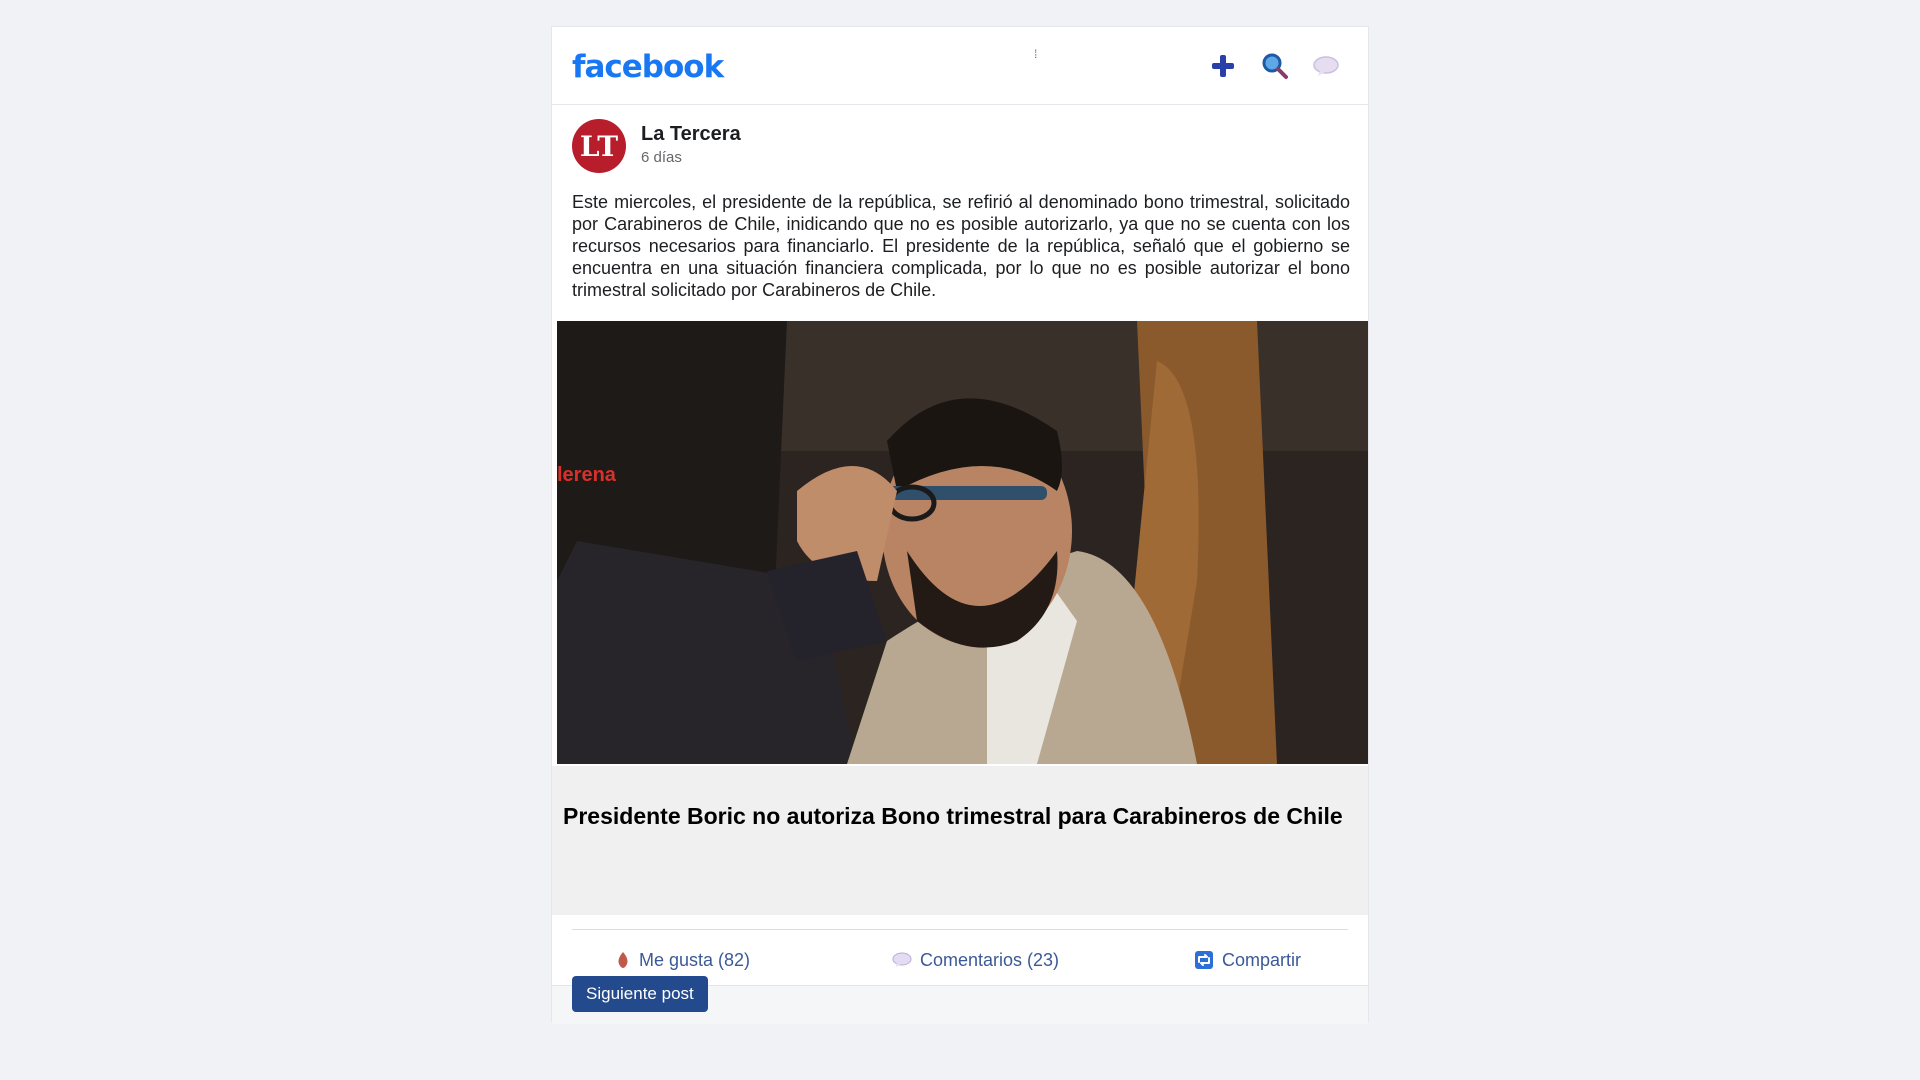 The image size is (1920, 1080). What do you see at coordinates (990, 959) in the screenshot?
I see `comment-label: Comentarios (23)` at bounding box center [990, 959].